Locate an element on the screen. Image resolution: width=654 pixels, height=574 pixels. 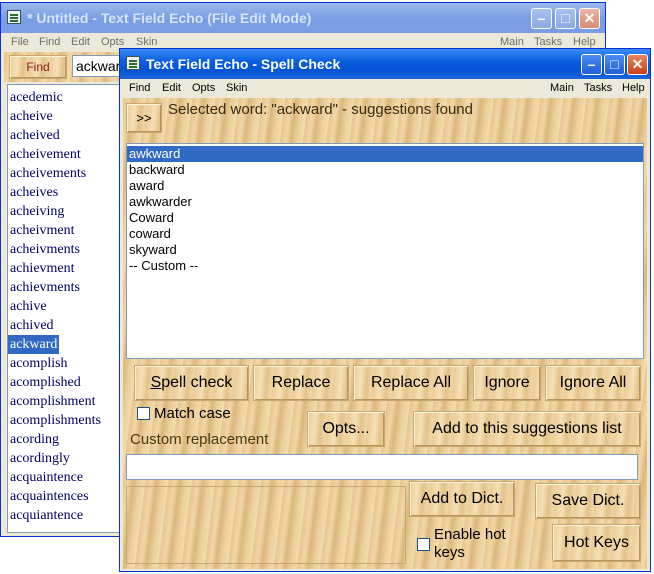
word-list-item: achive is located at coordinates (66, 306).